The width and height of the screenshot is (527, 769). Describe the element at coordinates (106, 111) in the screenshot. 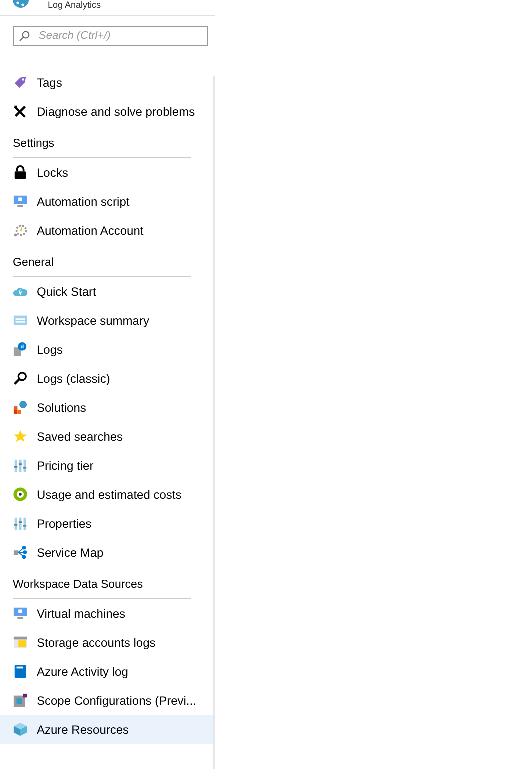

I see `menu-item: Diagnose and solve problems` at that location.